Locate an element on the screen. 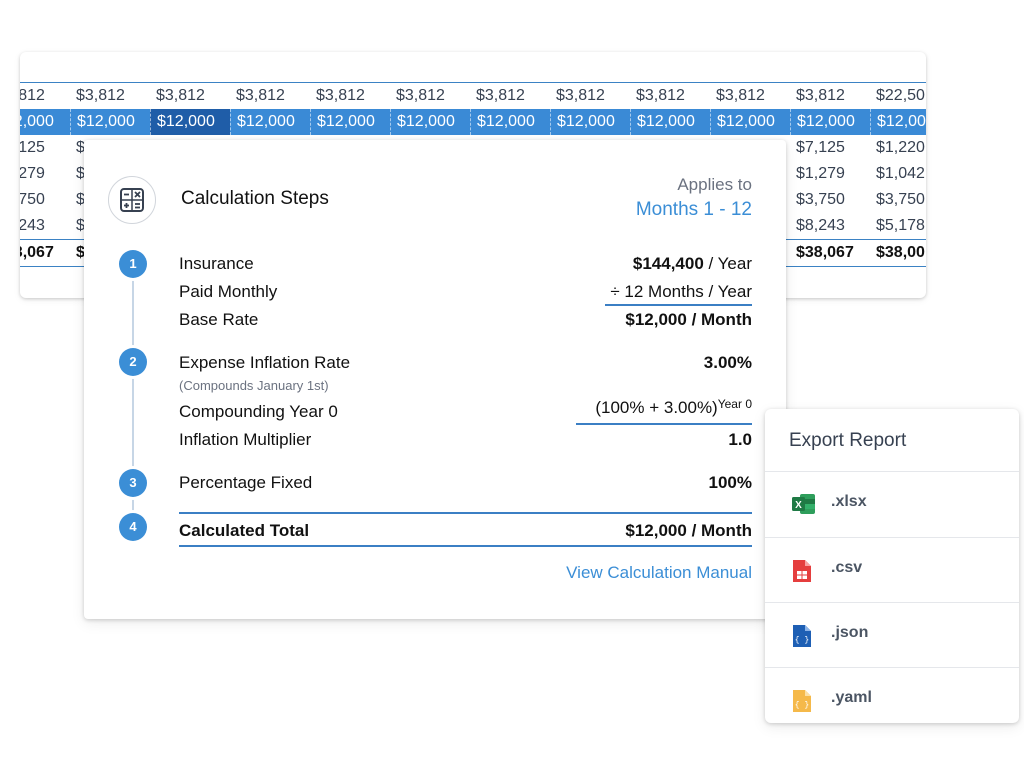 This screenshot has height=768, width=1024. paid-monthly-label: Paid Monthly is located at coordinates (228, 291).